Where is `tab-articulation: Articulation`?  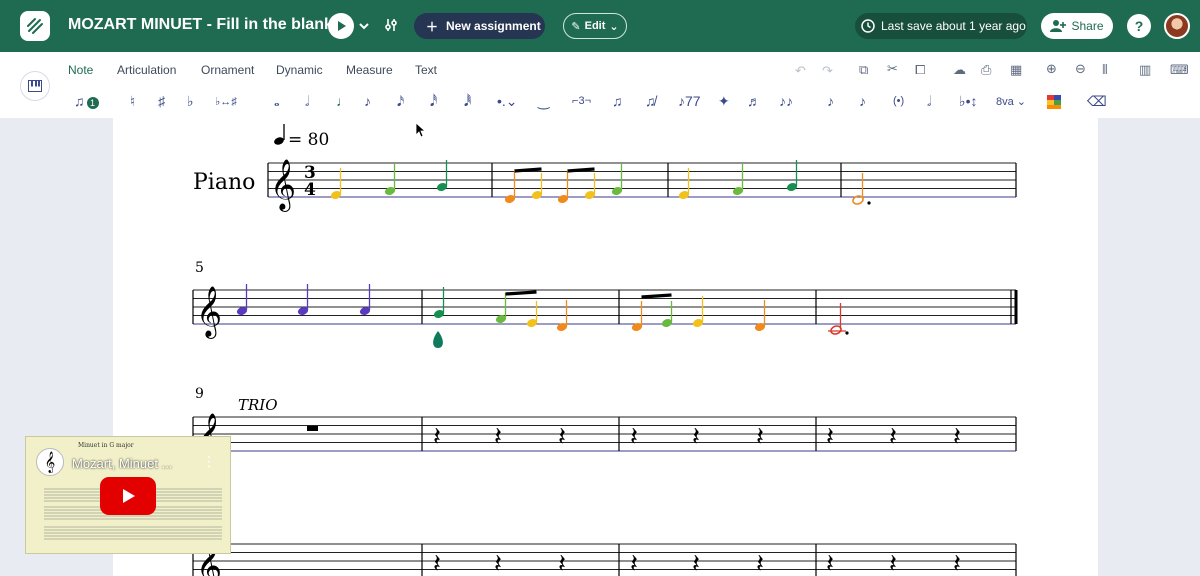 tab-articulation: Articulation is located at coordinates (146, 70).